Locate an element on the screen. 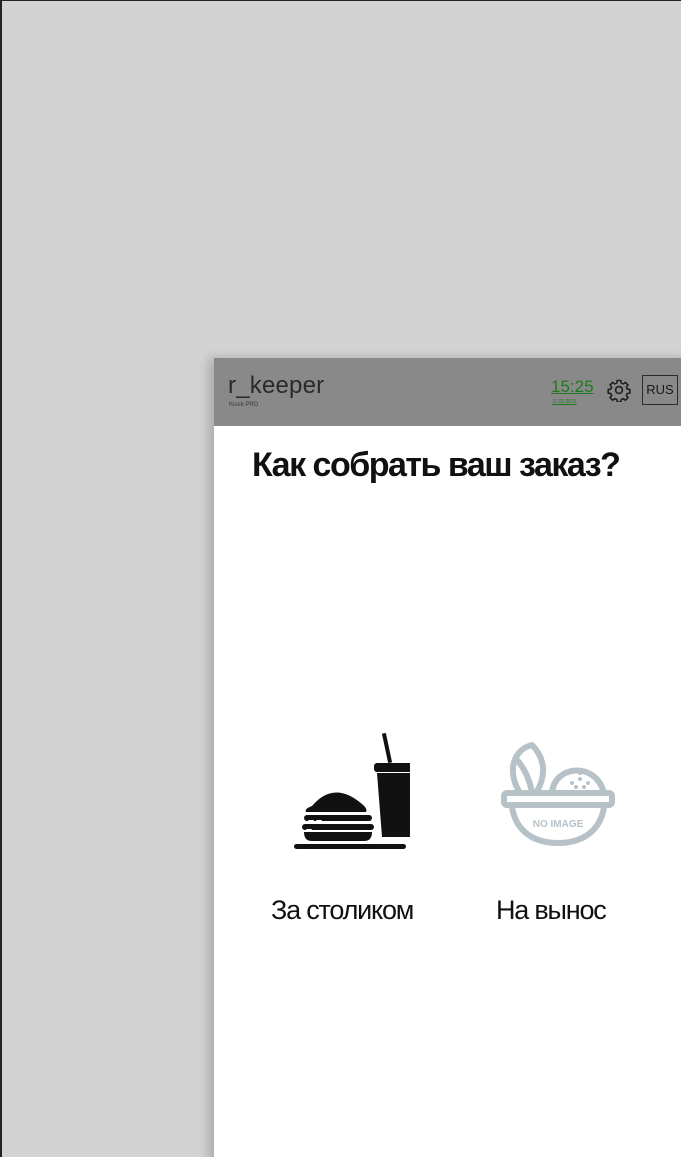 Image resolution: width=681 pixels, height=1157 pixels. page-title: Как собрать ваш заказ? is located at coordinates (436, 465).